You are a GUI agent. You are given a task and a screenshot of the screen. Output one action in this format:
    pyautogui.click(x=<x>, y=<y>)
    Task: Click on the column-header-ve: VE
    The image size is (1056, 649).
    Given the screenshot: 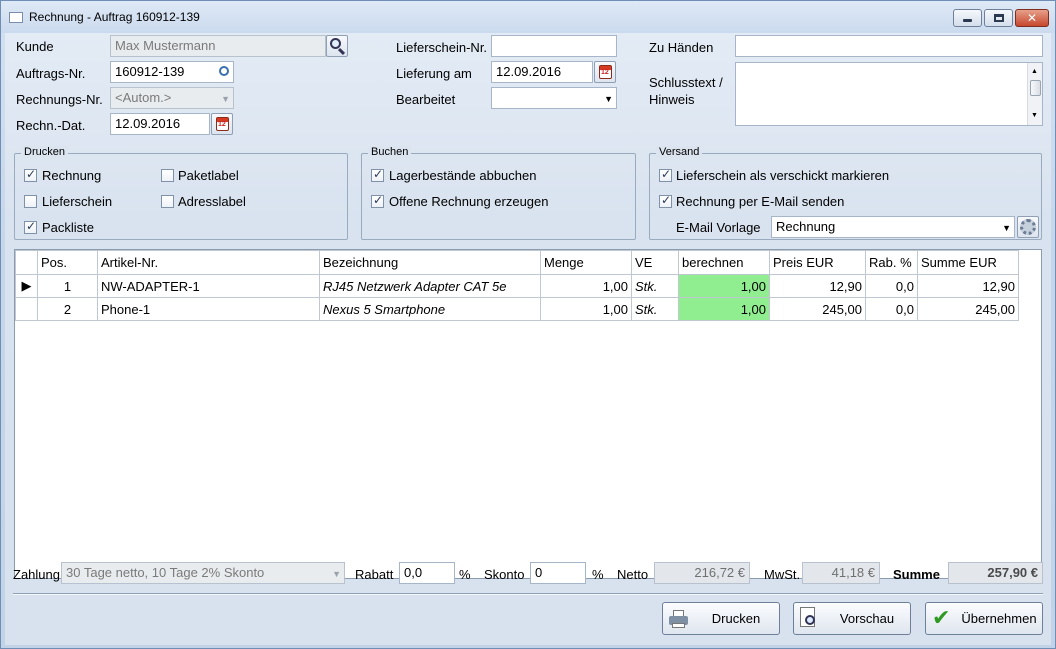 What is the action you would take?
    pyautogui.click(x=655, y=262)
    